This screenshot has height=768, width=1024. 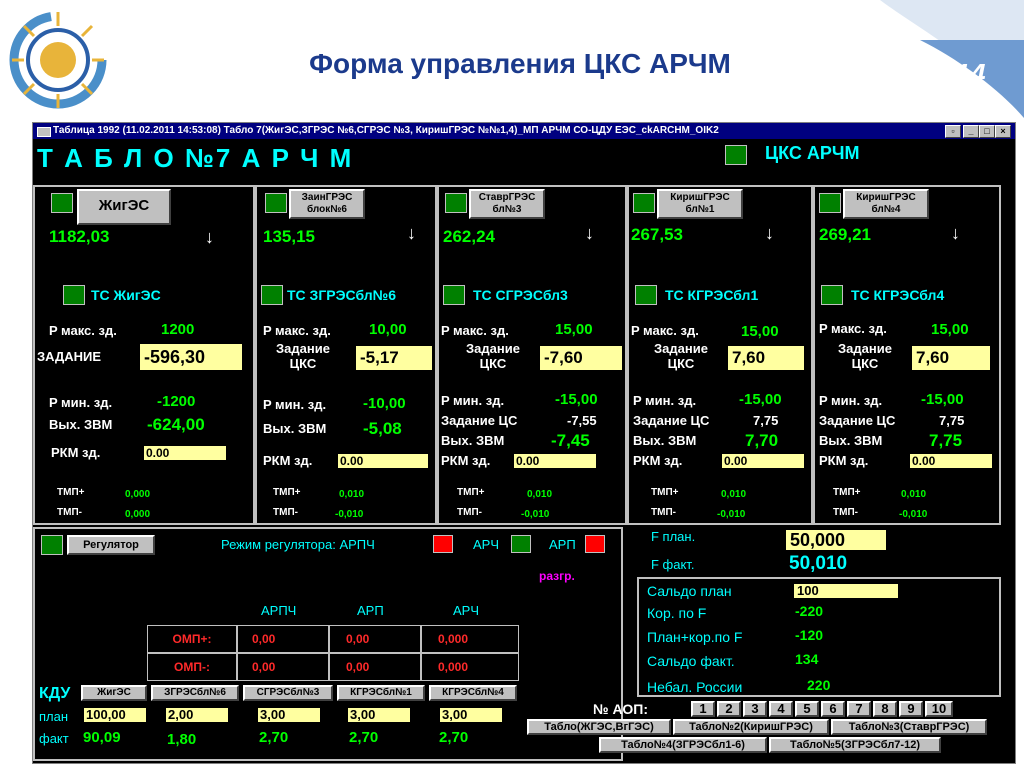 I want to click on station-button: КиришГРЭС бл№1, so click(x=700, y=204).